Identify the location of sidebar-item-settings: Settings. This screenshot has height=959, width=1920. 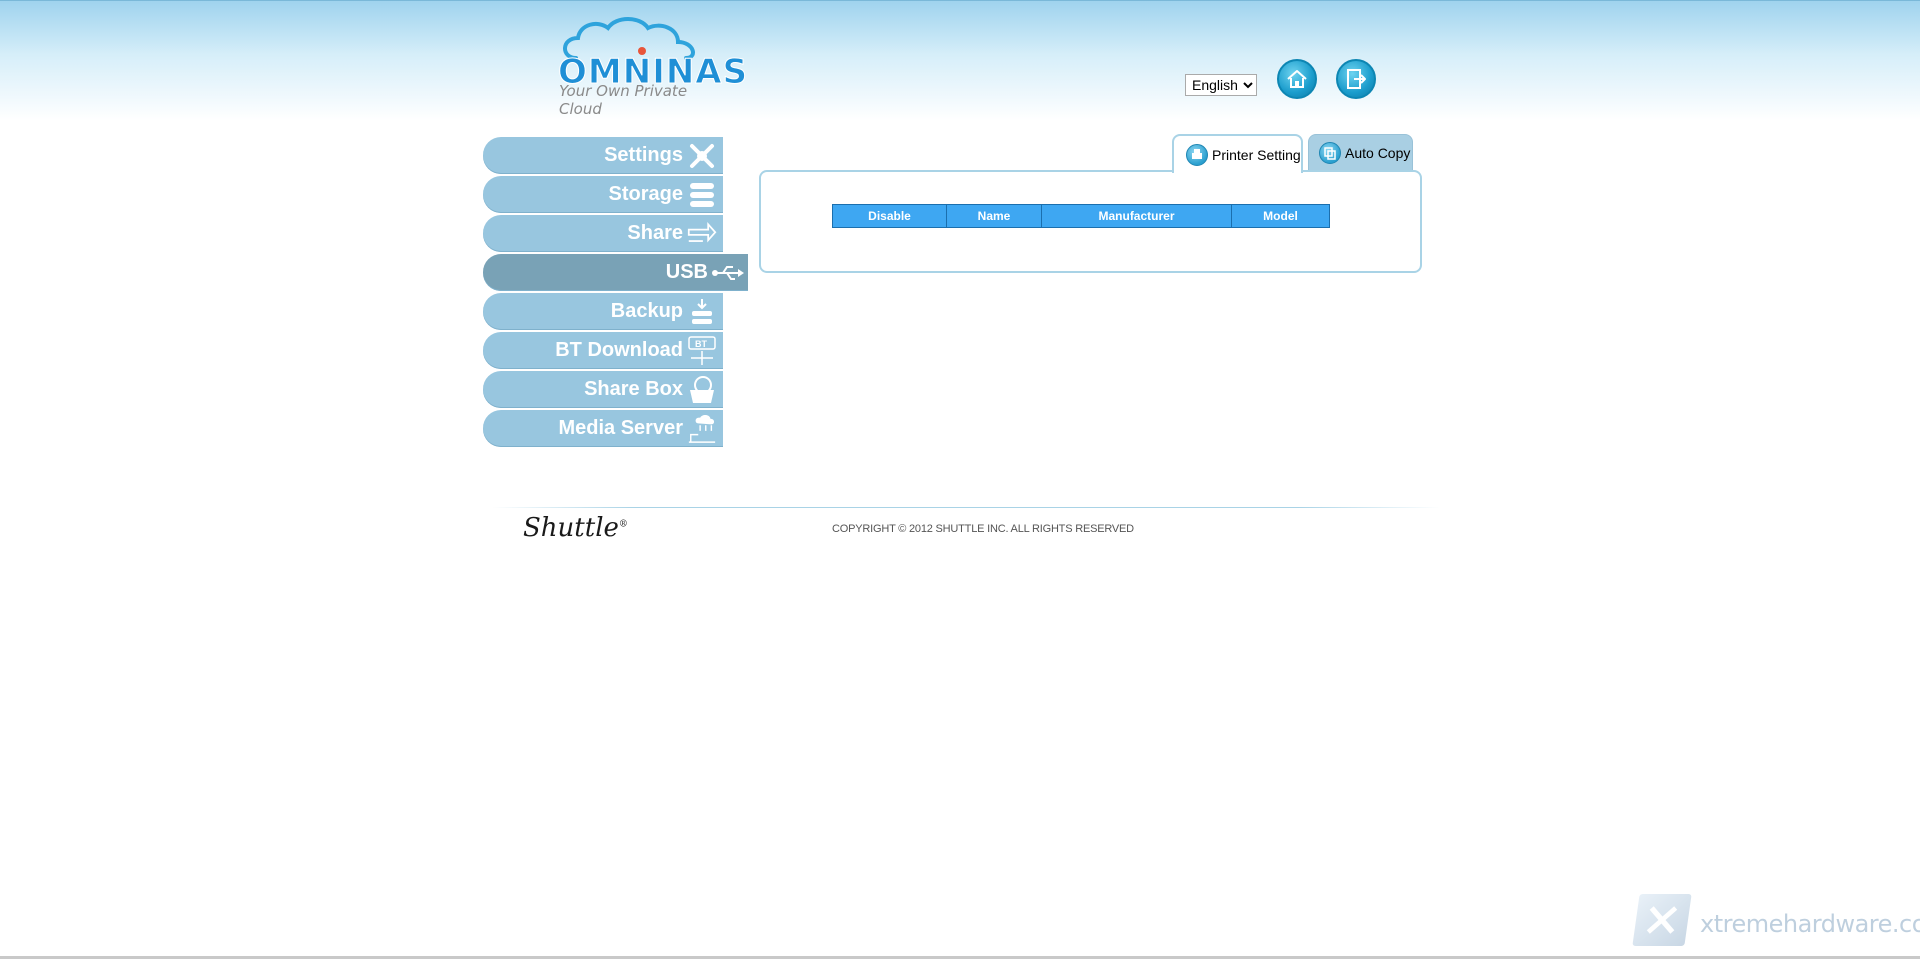
(603, 155).